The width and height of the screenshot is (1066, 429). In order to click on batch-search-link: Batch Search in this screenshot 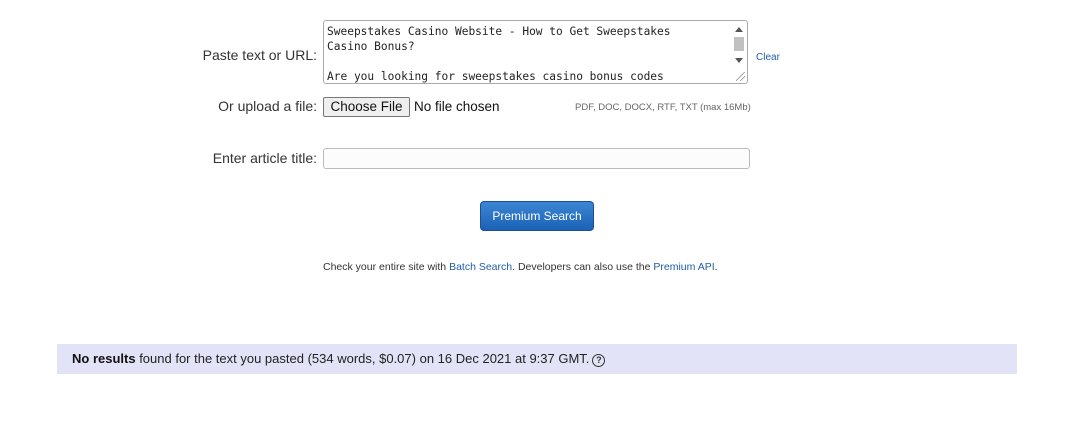, I will do `click(480, 267)`.